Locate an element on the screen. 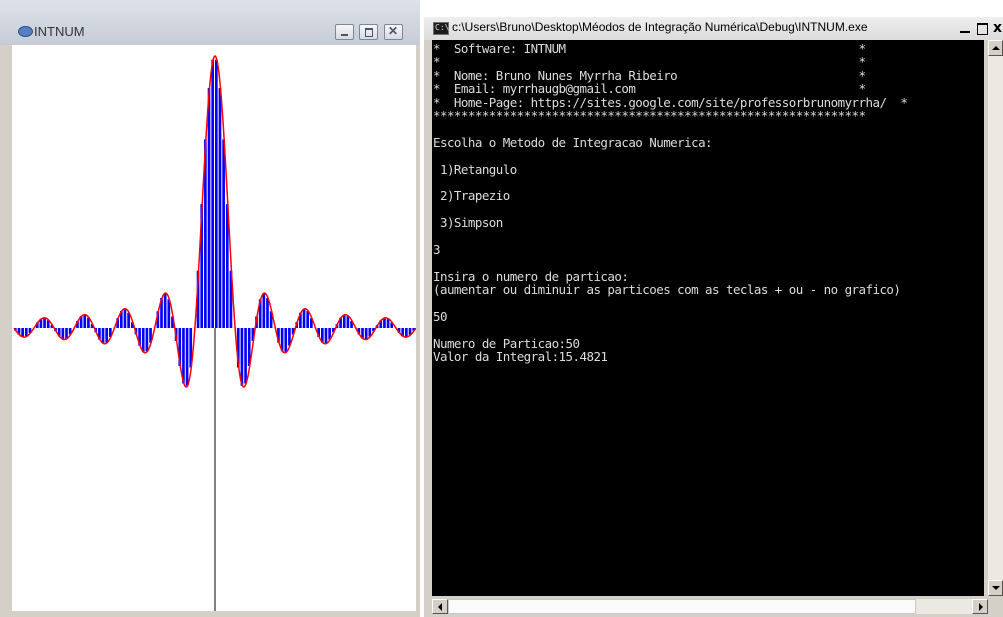 This screenshot has height=617, width=1003. console-maximize-button is located at coordinates (982, 28).